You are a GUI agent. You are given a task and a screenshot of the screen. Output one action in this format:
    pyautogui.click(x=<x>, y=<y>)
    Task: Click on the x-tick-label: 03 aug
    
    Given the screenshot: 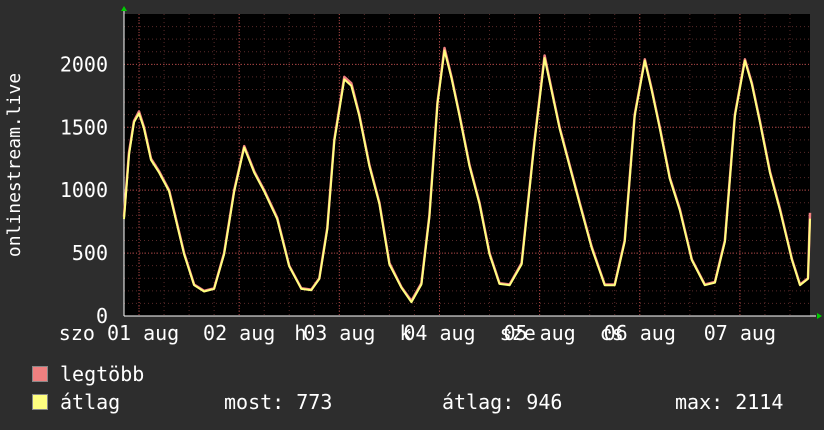 What is the action you would take?
    pyautogui.click(x=339, y=333)
    